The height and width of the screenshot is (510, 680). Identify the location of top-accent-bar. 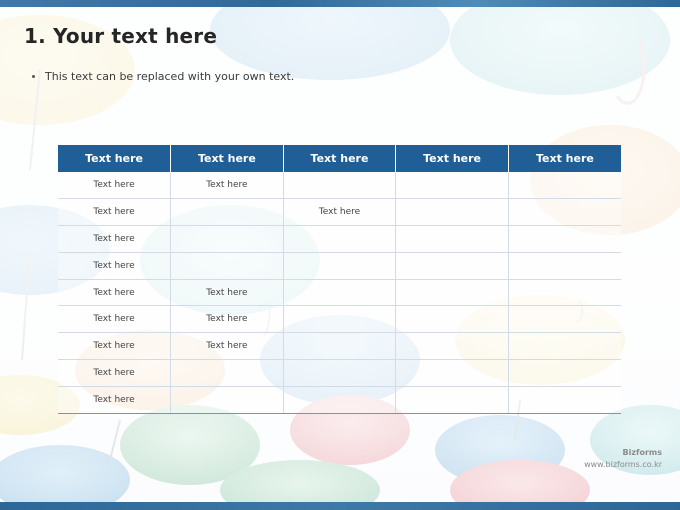
(340, 3).